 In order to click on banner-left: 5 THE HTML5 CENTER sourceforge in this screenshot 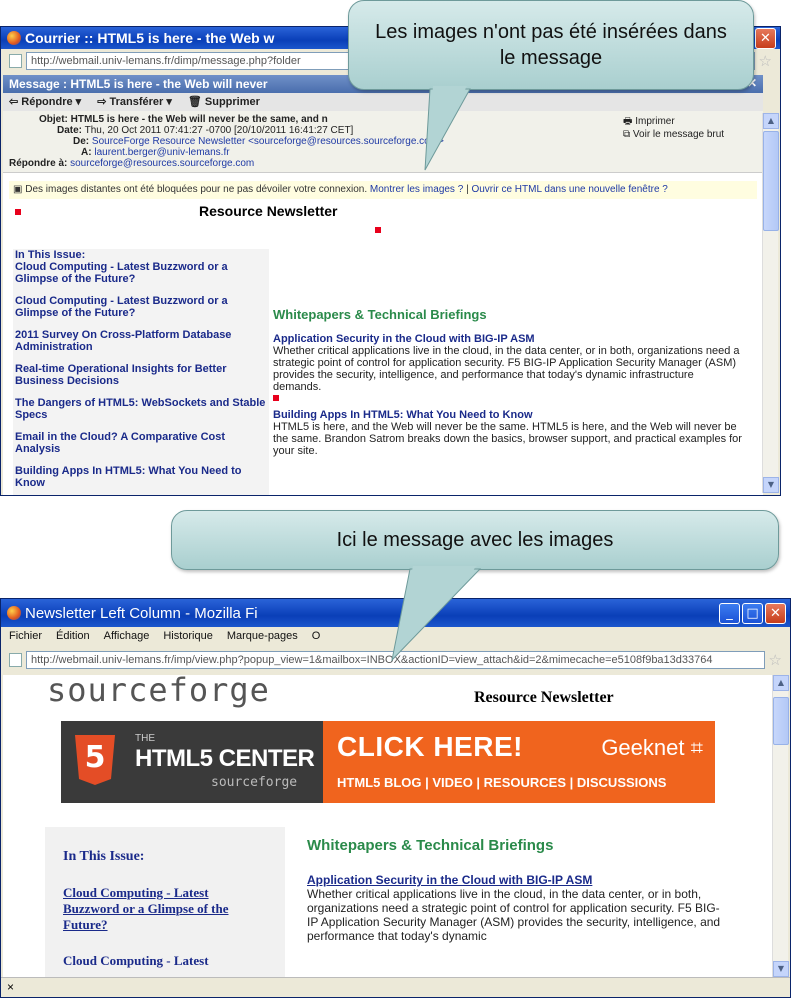, I will do `click(192, 762)`.